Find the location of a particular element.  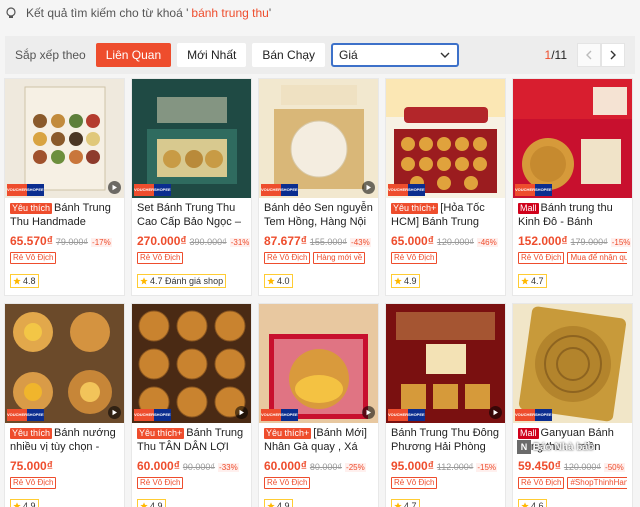

rating-badge: 4.7 Đánh giá shop is located at coordinates (182, 281).